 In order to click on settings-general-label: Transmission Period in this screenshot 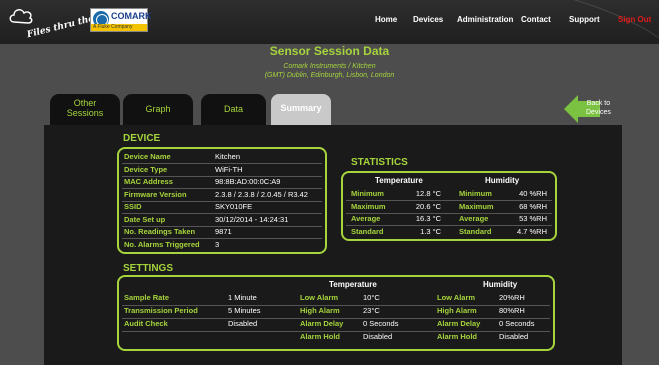, I will do `click(161, 310)`.